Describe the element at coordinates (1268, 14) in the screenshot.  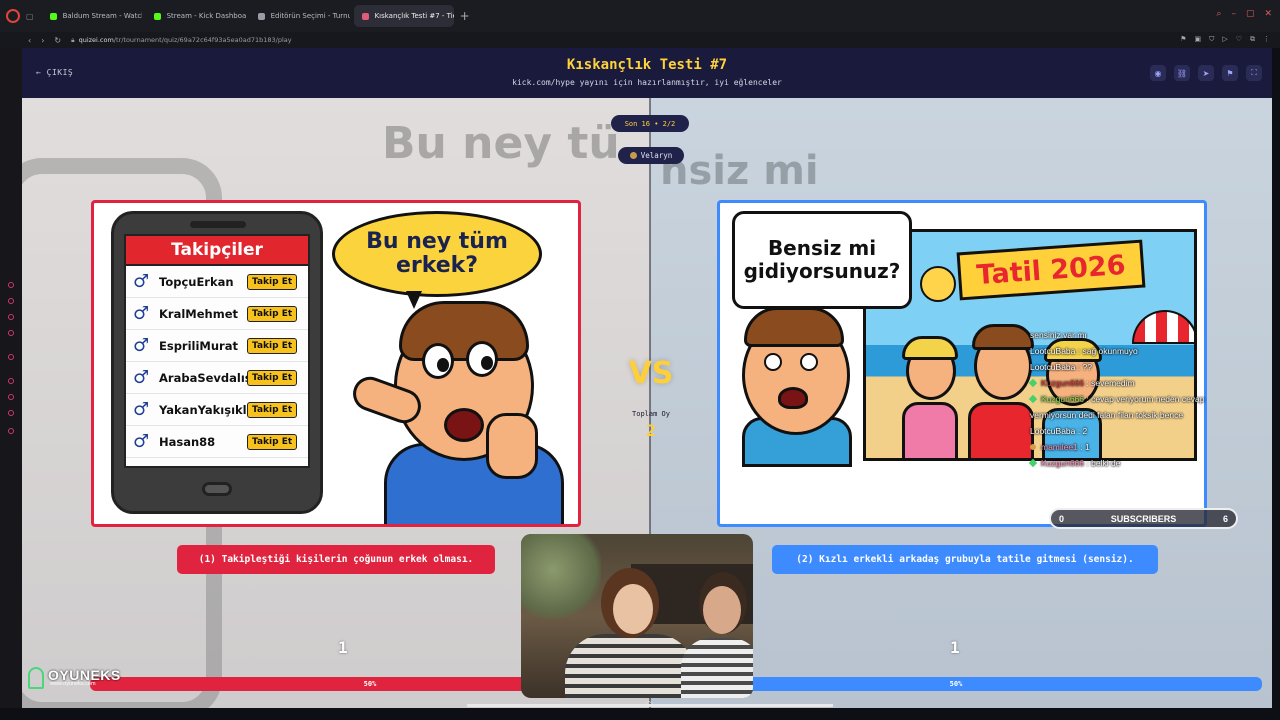
I see `close-icon: ✕` at that location.